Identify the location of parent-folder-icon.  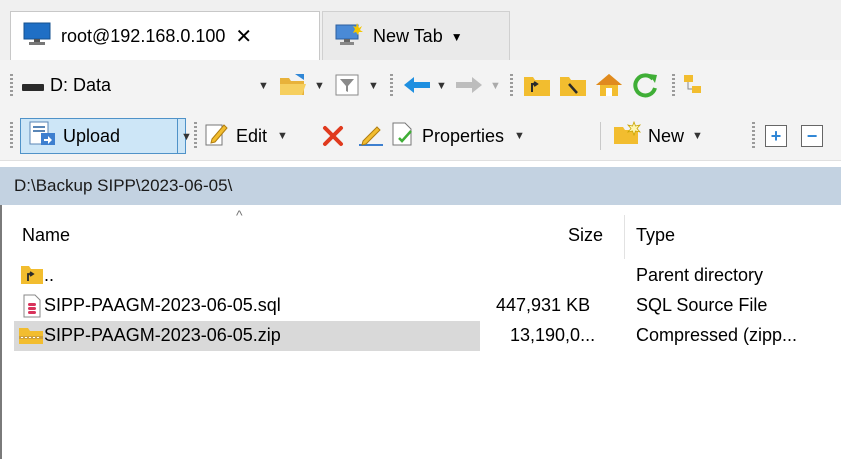
(32, 276).